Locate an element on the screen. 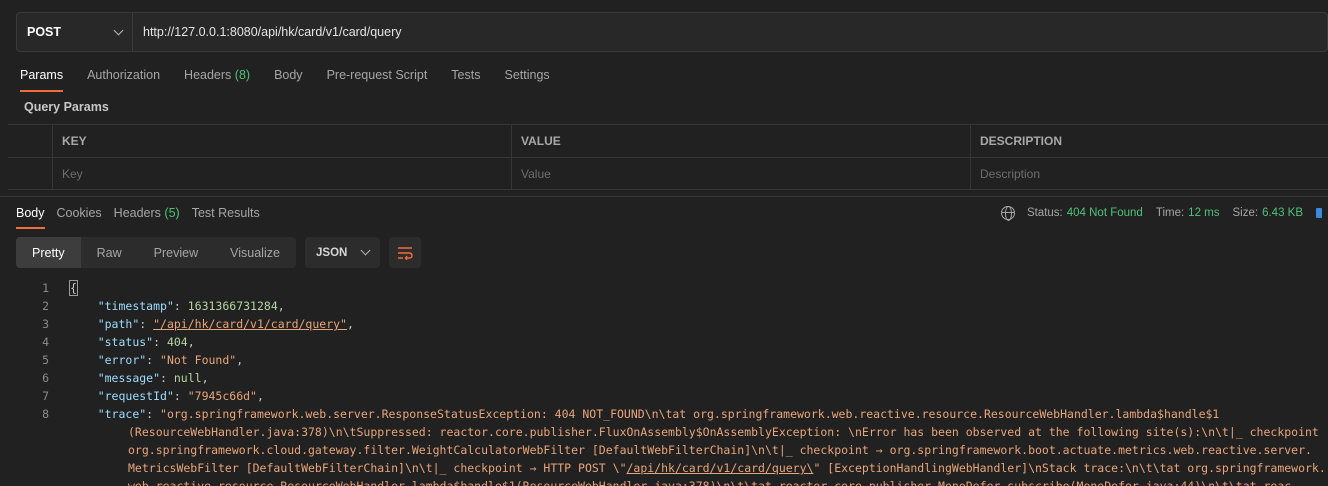  globe-icon is located at coordinates (1007, 213).